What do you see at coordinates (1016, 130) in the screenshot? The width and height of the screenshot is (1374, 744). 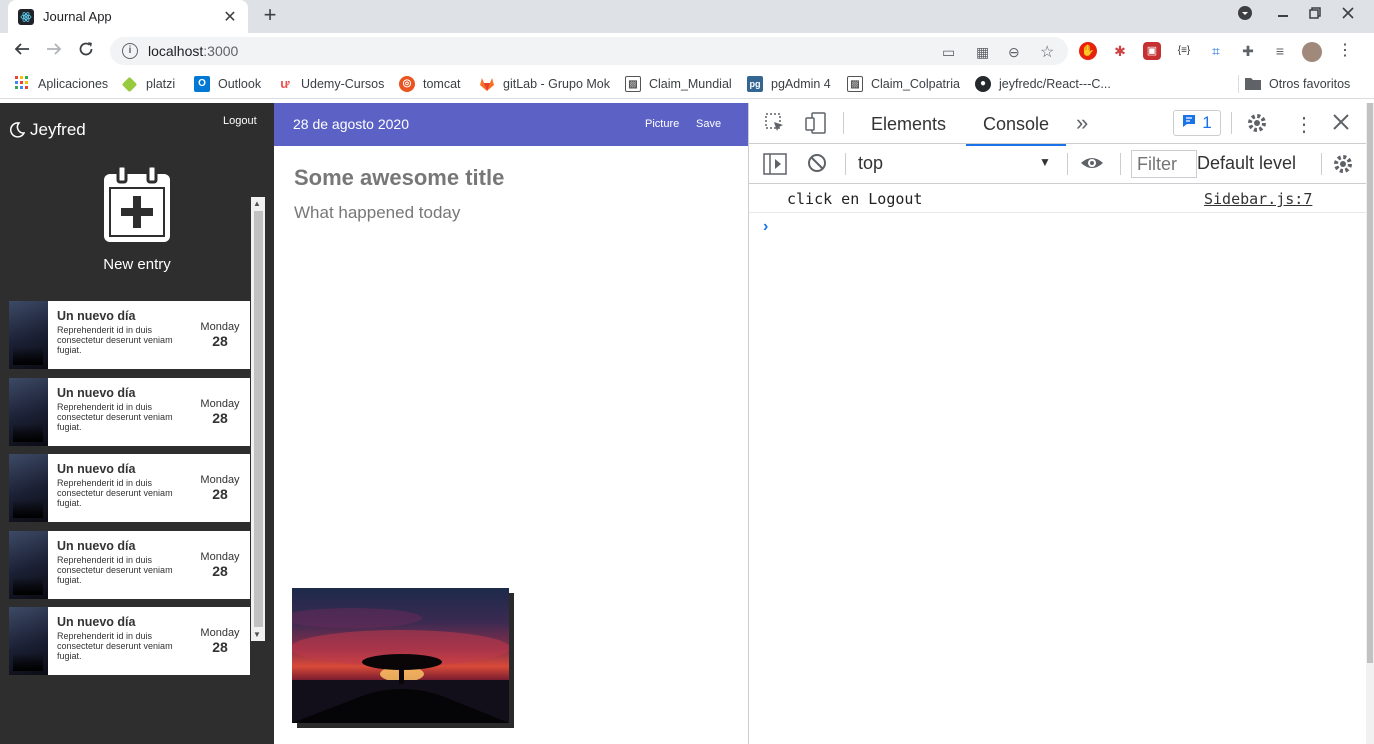 I see `tab-console: Console` at bounding box center [1016, 130].